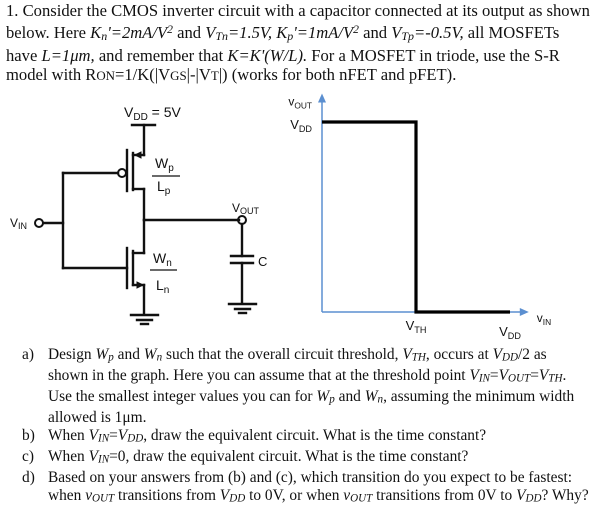 The height and width of the screenshot is (526, 590). What do you see at coordinates (144, 319) in the screenshot?
I see `nmos-ground-icon` at bounding box center [144, 319].